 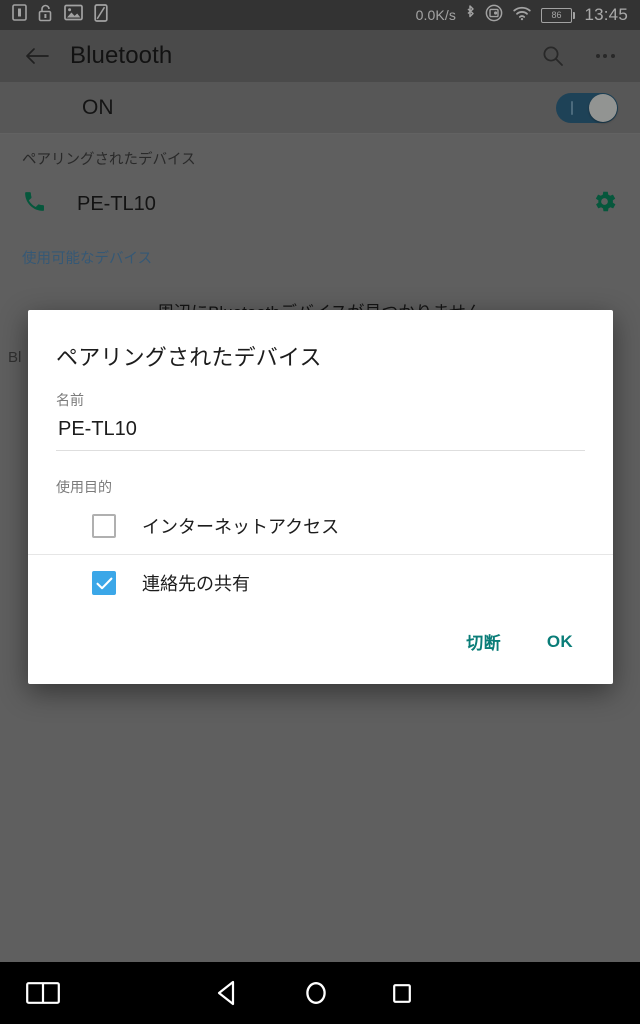 I want to click on option-row-internet-access: インターネットアクセス, so click(x=320, y=525).